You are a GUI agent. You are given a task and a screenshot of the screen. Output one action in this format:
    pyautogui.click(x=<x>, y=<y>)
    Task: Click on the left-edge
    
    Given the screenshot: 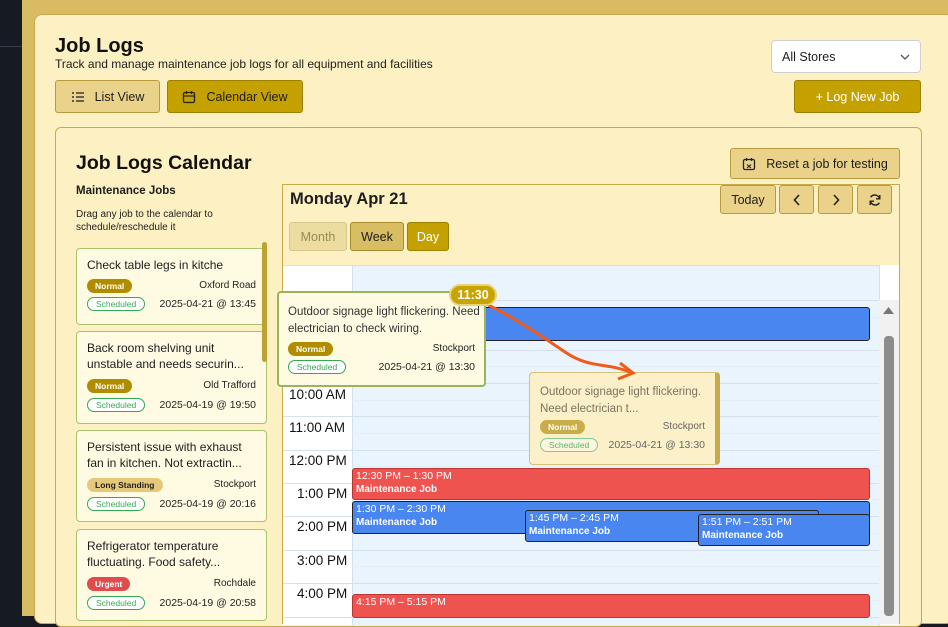 What is the action you would take?
    pyautogui.click(x=11, y=308)
    